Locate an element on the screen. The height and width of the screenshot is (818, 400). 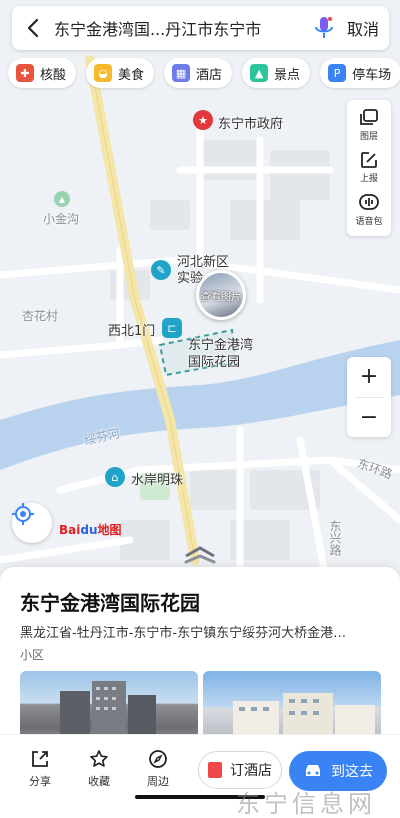
nearby-button: 周边 is located at coordinates (158, 769).